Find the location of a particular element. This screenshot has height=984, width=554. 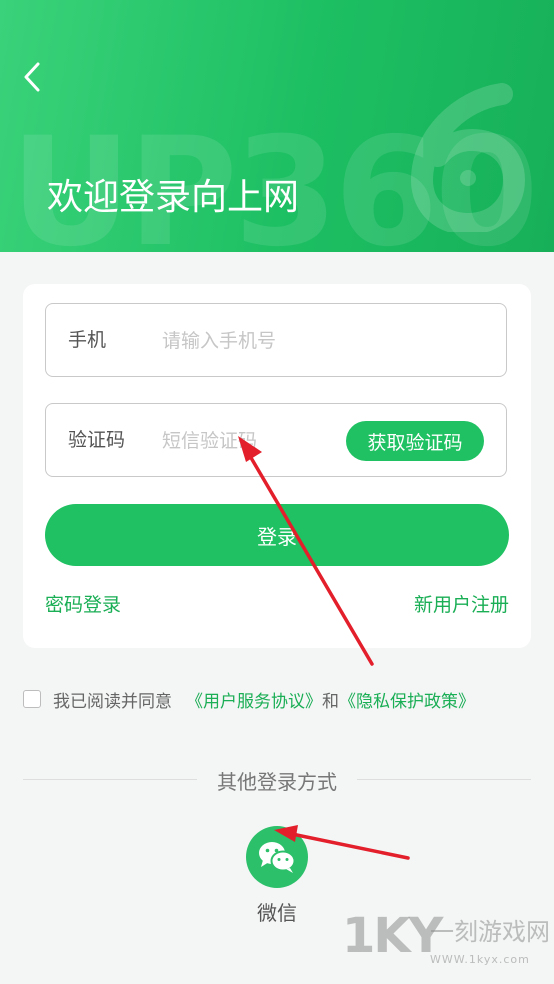

wechat-icon is located at coordinates (277, 857).